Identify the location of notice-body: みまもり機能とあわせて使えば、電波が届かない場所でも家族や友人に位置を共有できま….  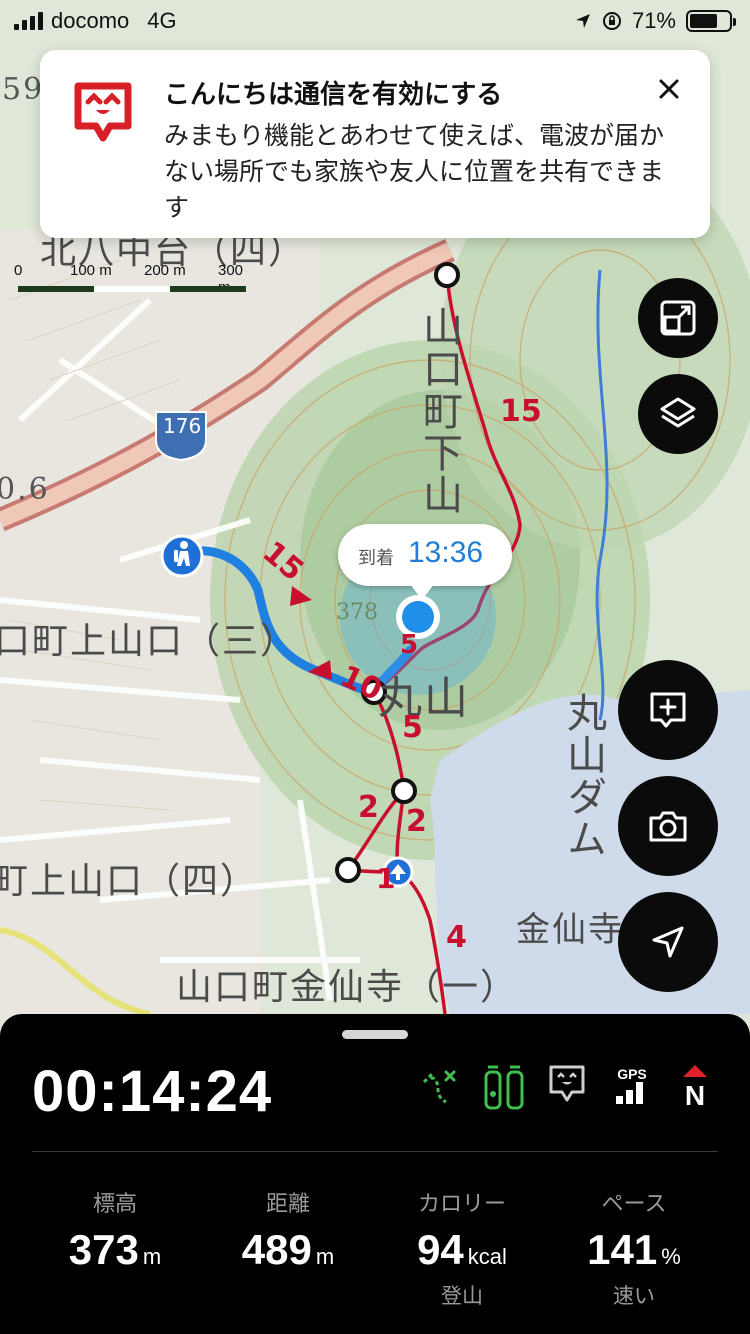
(414, 172).